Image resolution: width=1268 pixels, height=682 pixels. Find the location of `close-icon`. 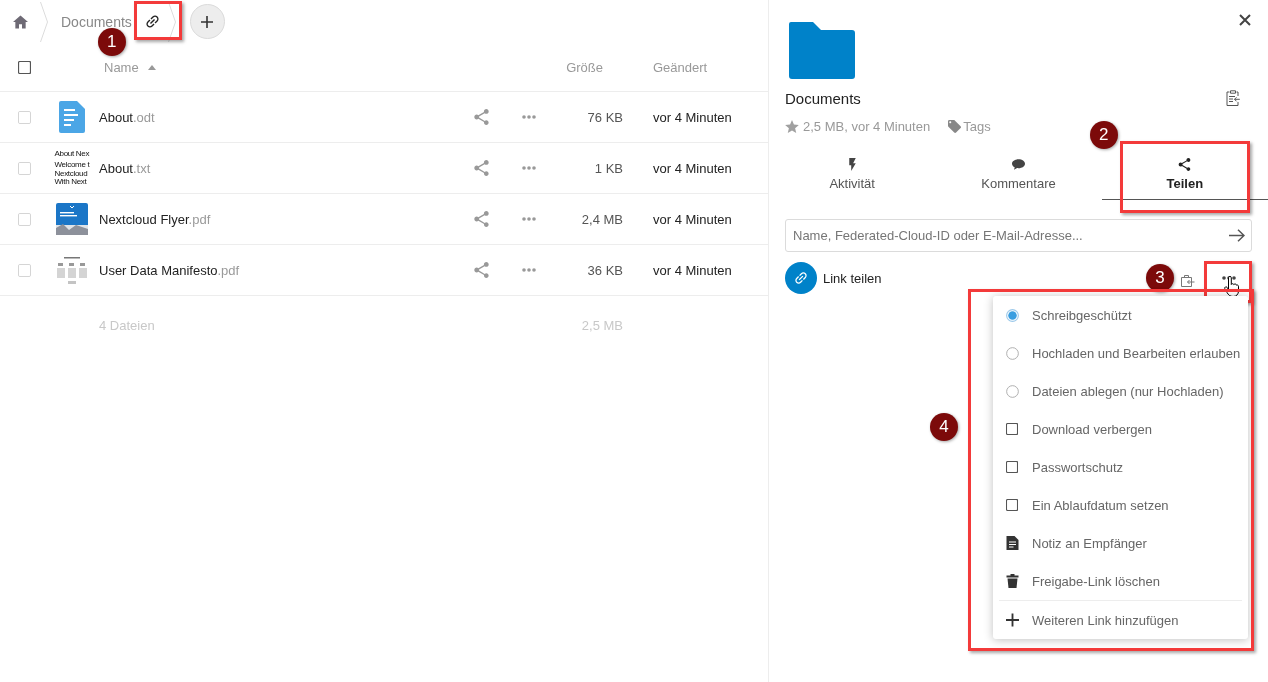

close-icon is located at coordinates (1245, 20).